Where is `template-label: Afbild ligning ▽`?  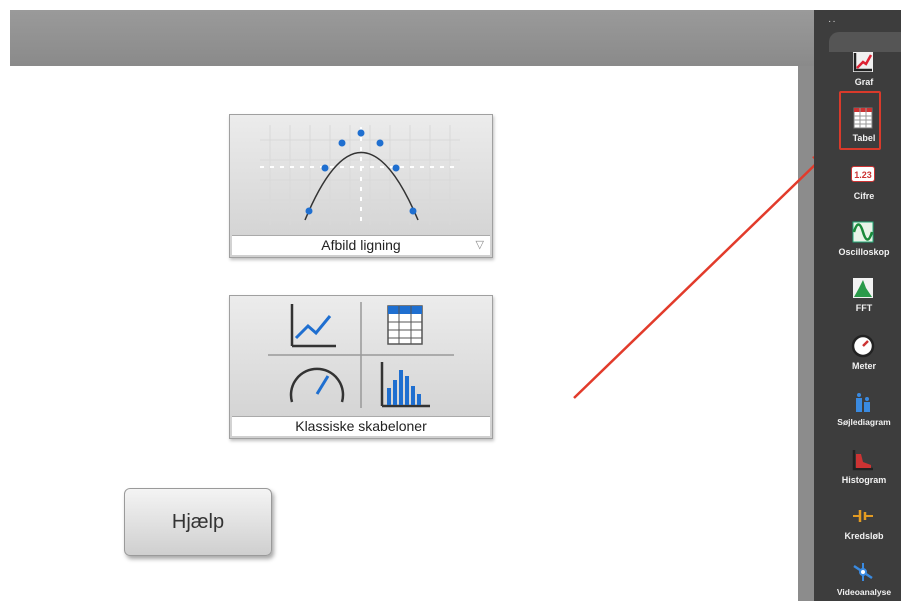 template-label: Afbild ligning ▽ is located at coordinates (361, 245).